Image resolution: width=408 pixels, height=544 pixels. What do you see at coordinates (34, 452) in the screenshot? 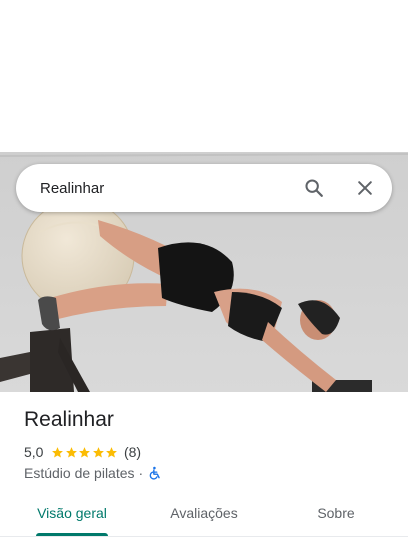
I see `rating-value: 5,0` at bounding box center [34, 452].